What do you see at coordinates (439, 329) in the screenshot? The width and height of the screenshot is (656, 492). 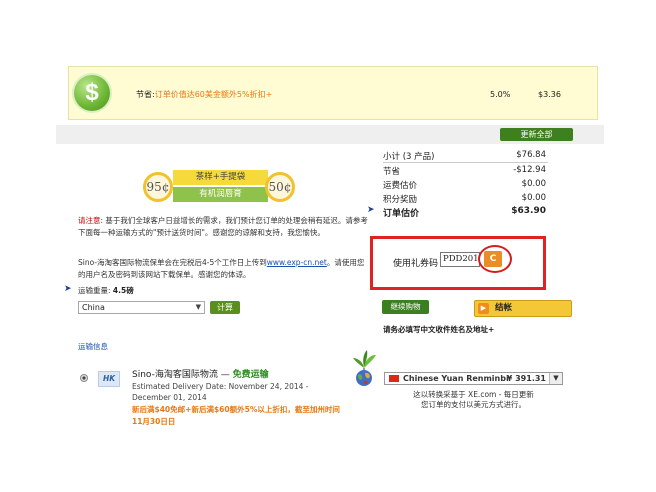 I see `chinese-name-notice: 请务必填写中文收件姓名及地址+` at bounding box center [439, 329].